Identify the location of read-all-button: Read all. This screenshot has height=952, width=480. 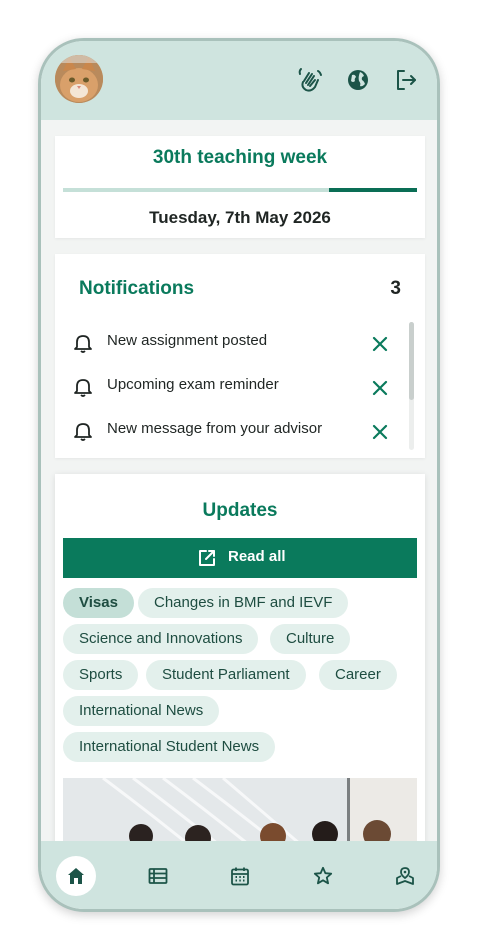
(240, 558).